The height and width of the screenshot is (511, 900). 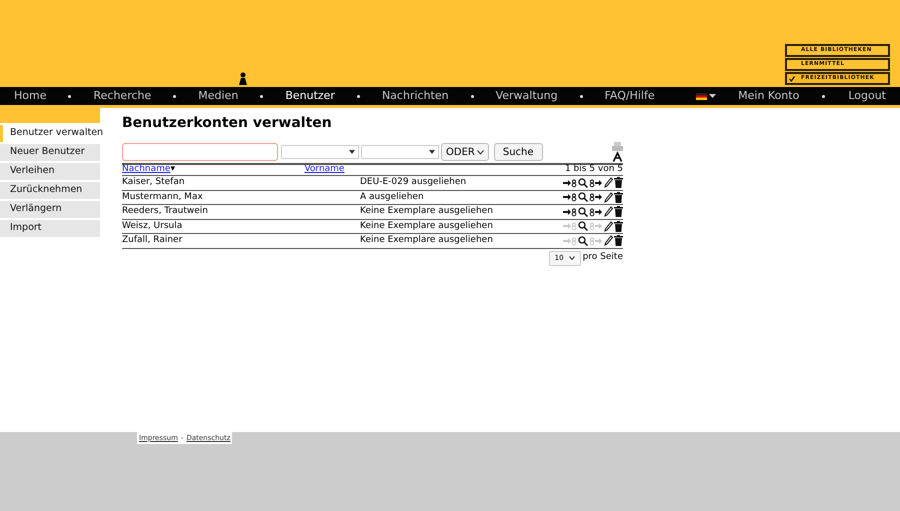 What do you see at coordinates (50, 209) in the screenshot?
I see `sidebar-item: Verlängern` at bounding box center [50, 209].